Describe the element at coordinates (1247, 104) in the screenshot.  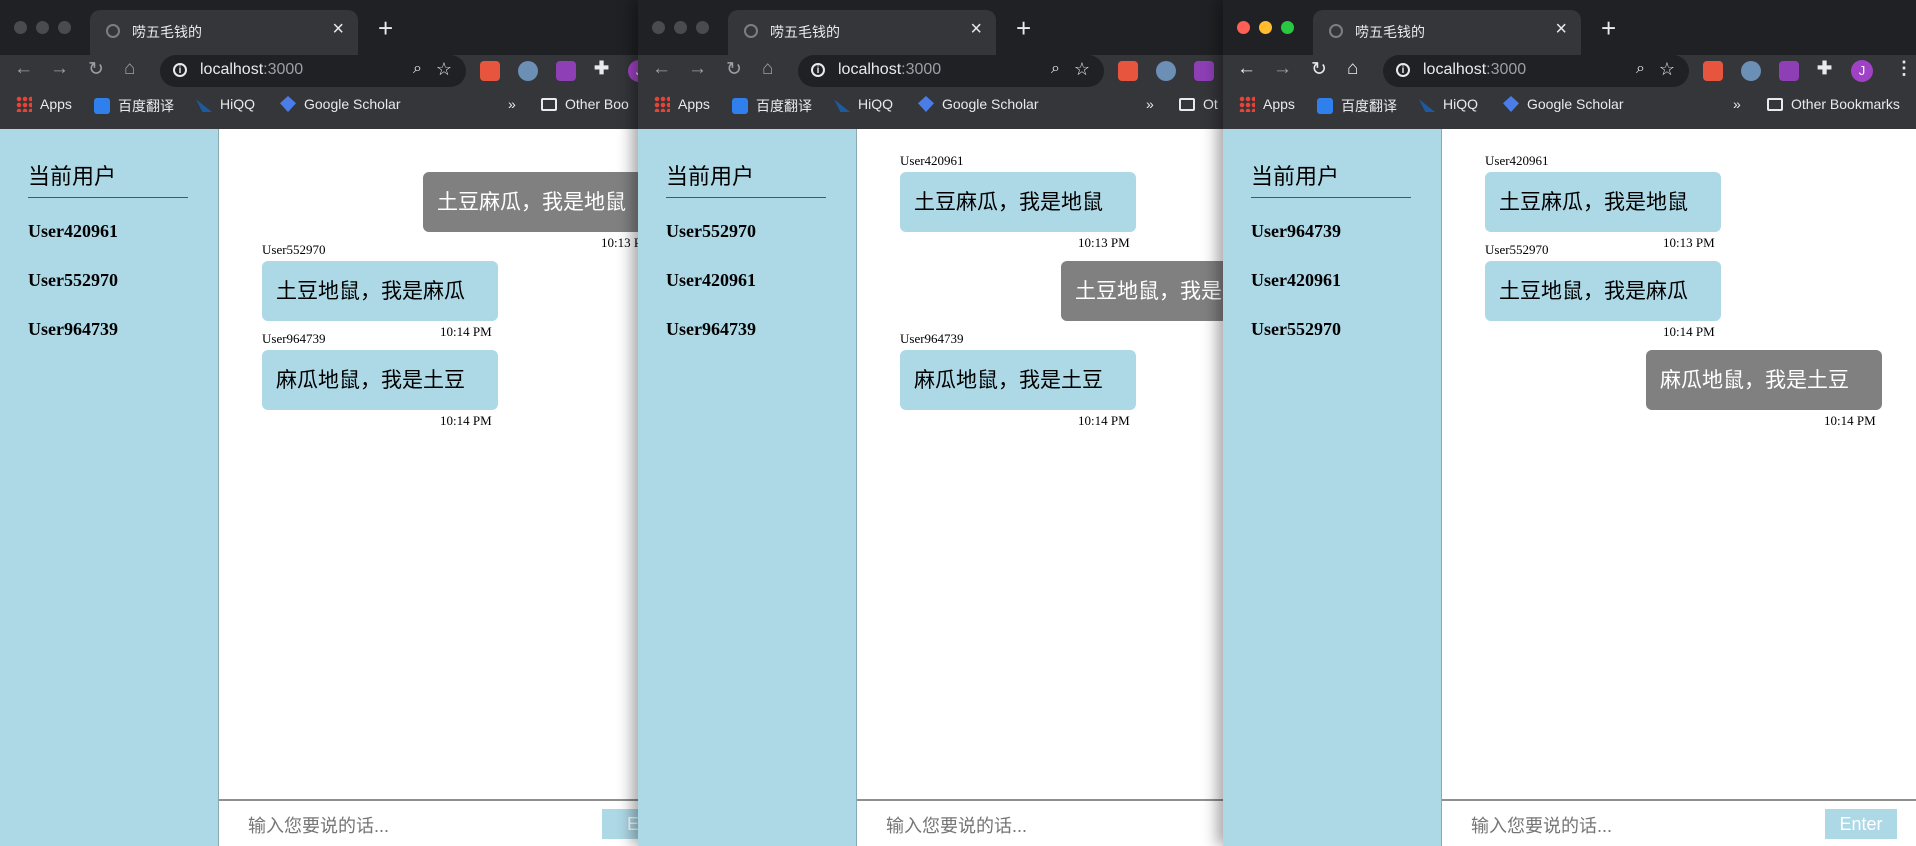
I see `apps-icon` at that location.